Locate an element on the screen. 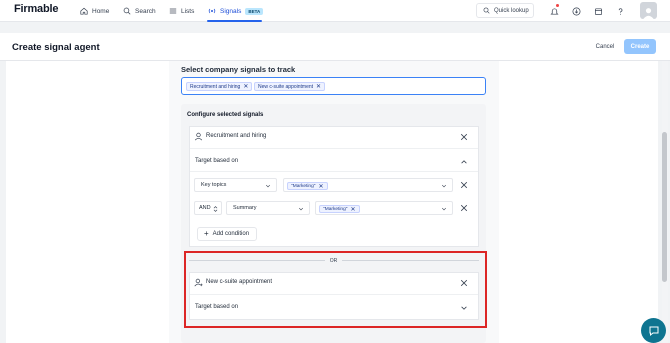  nav-signals: Signals BETA is located at coordinates (236, 11).